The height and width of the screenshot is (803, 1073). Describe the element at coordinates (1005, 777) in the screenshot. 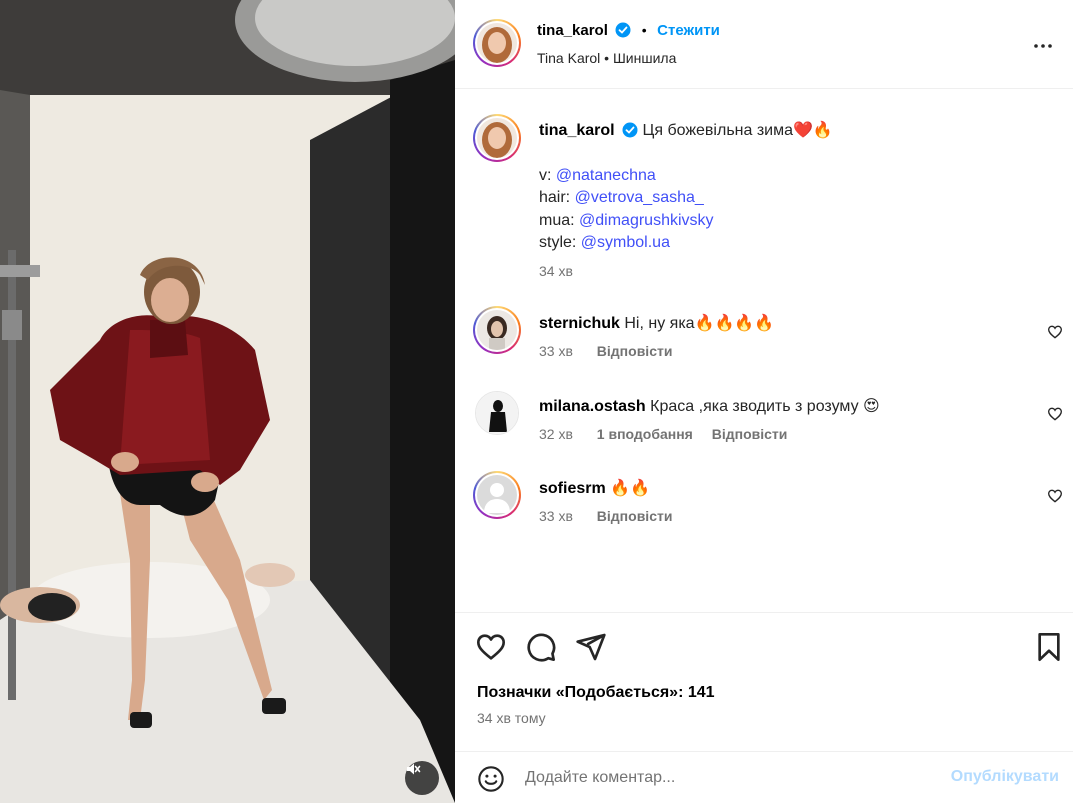

I see `publish-button: Опублікувати` at that location.